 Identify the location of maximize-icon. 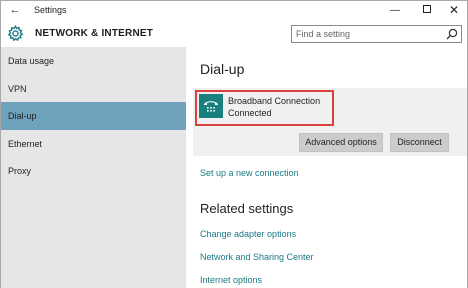
(427, 9).